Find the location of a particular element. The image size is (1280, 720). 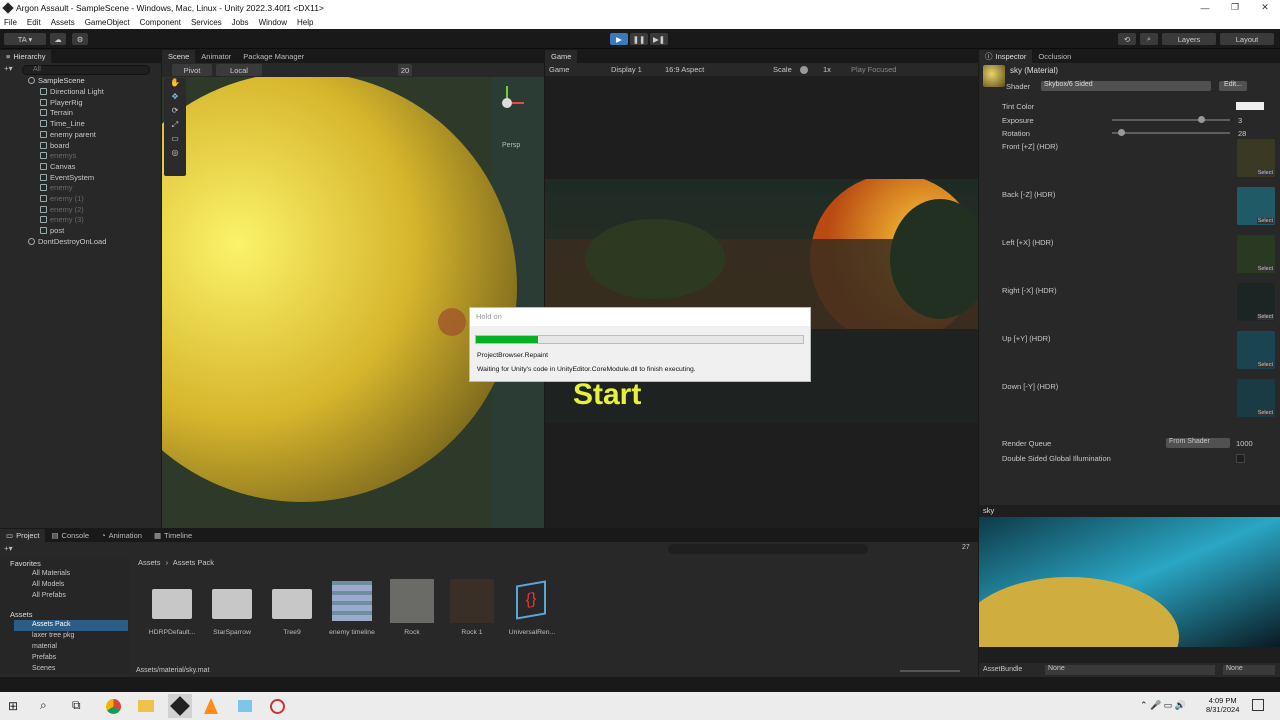

menu-file: File is located at coordinates (10, 22).